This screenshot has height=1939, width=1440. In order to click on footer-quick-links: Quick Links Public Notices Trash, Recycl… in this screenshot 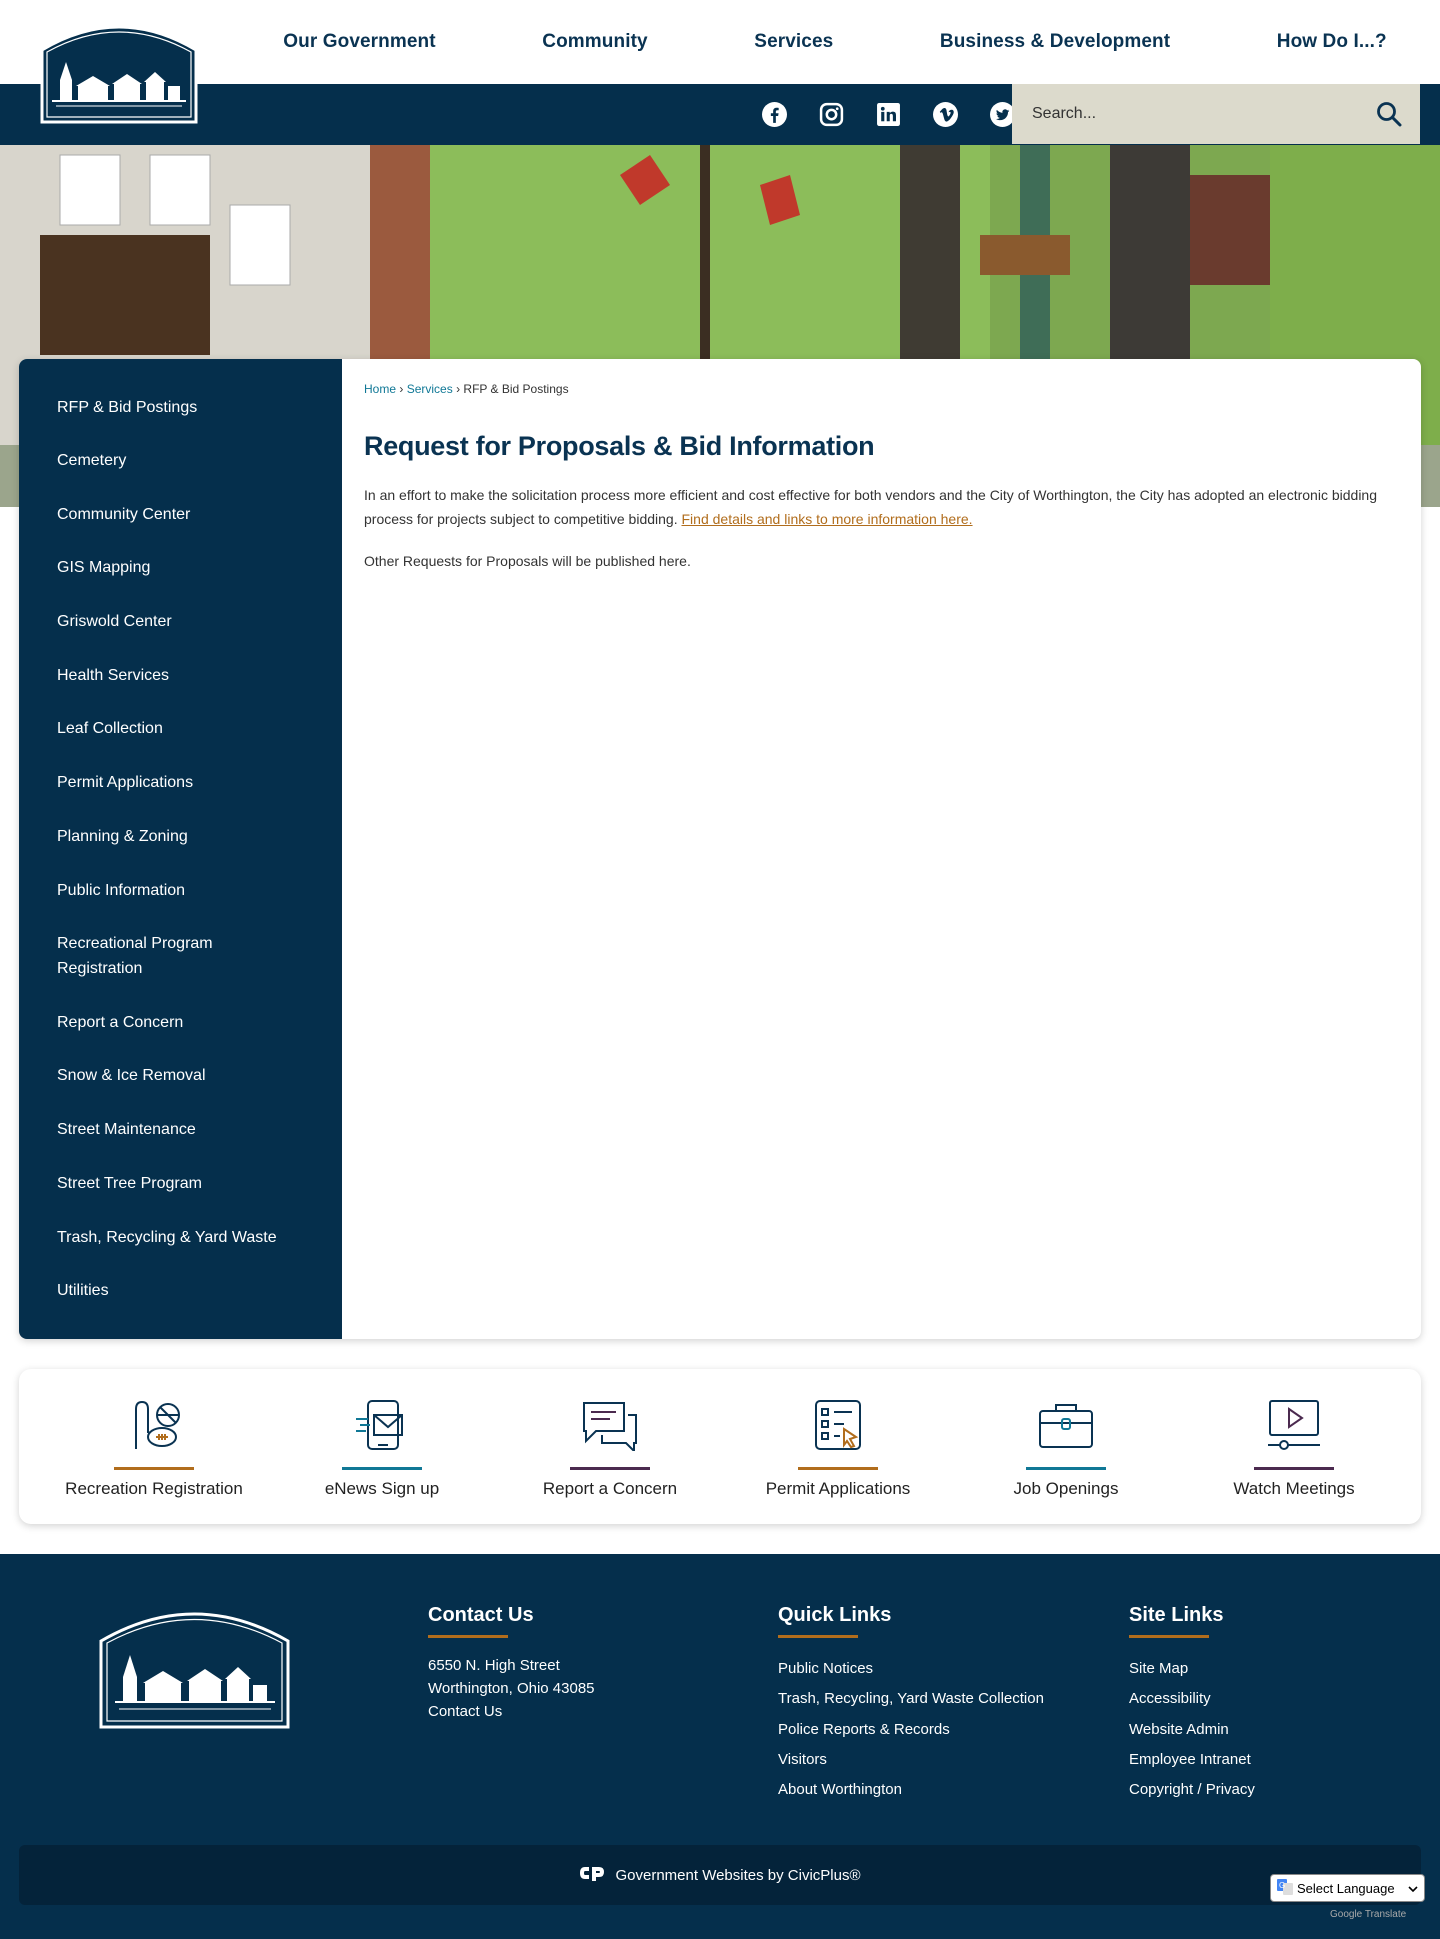, I will do `click(911, 1704)`.